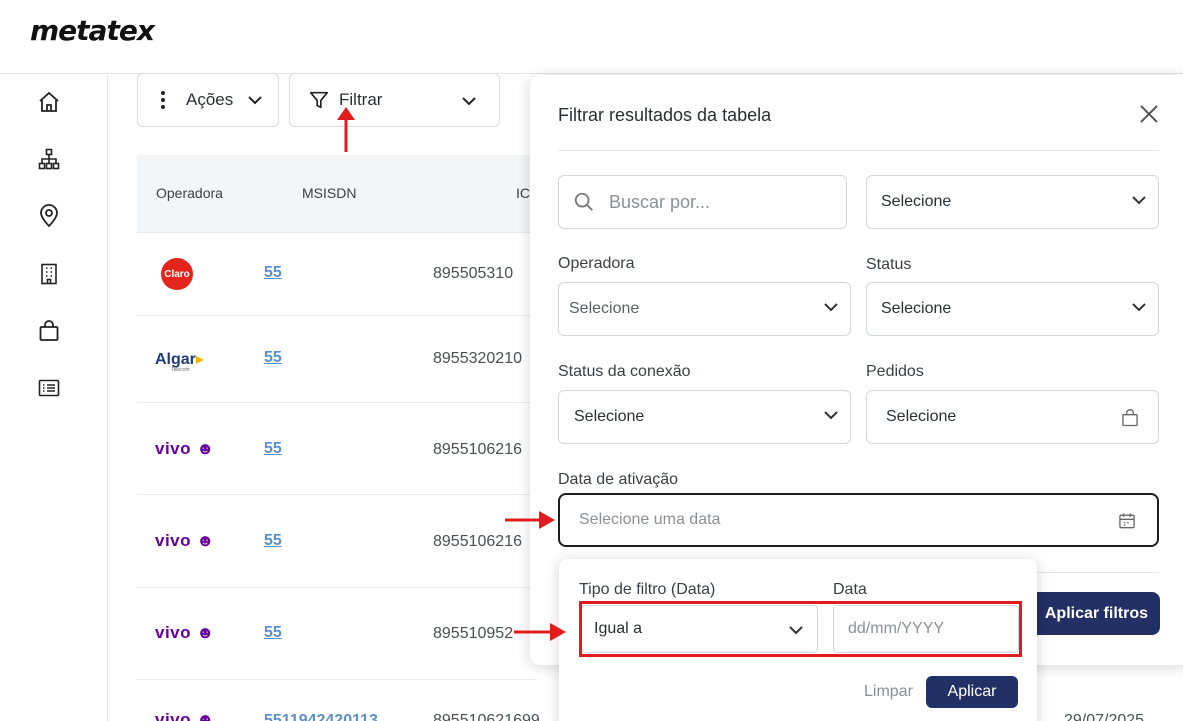 This screenshot has height=721, width=1183. What do you see at coordinates (394, 100) in the screenshot?
I see `filter-dropdown-button: Filtrar` at bounding box center [394, 100].